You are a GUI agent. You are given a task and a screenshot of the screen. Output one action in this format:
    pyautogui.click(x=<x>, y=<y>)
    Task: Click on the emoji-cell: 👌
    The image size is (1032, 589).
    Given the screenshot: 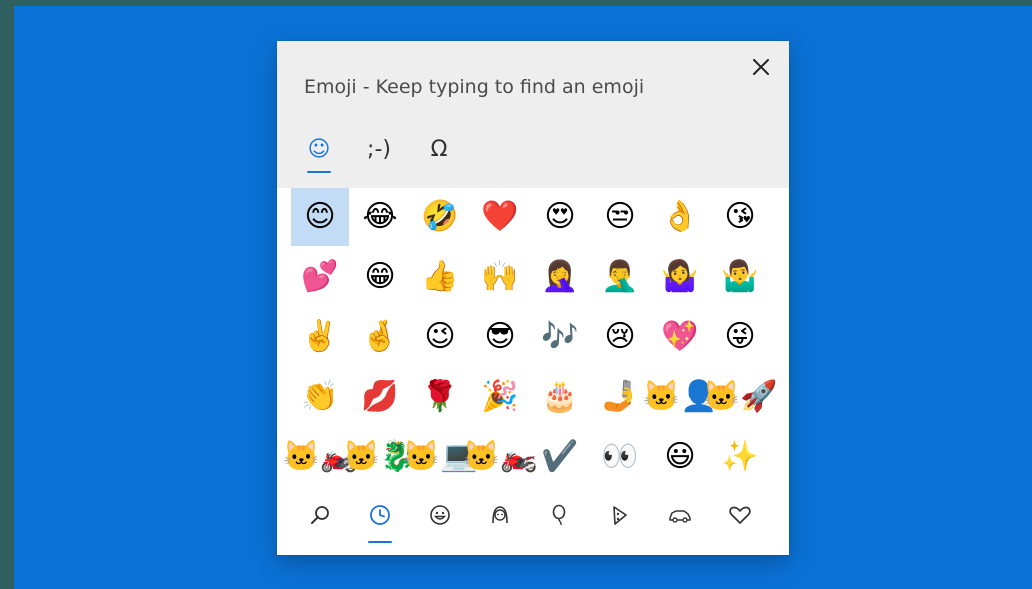 What is the action you would take?
    pyautogui.click(x=680, y=217)
    